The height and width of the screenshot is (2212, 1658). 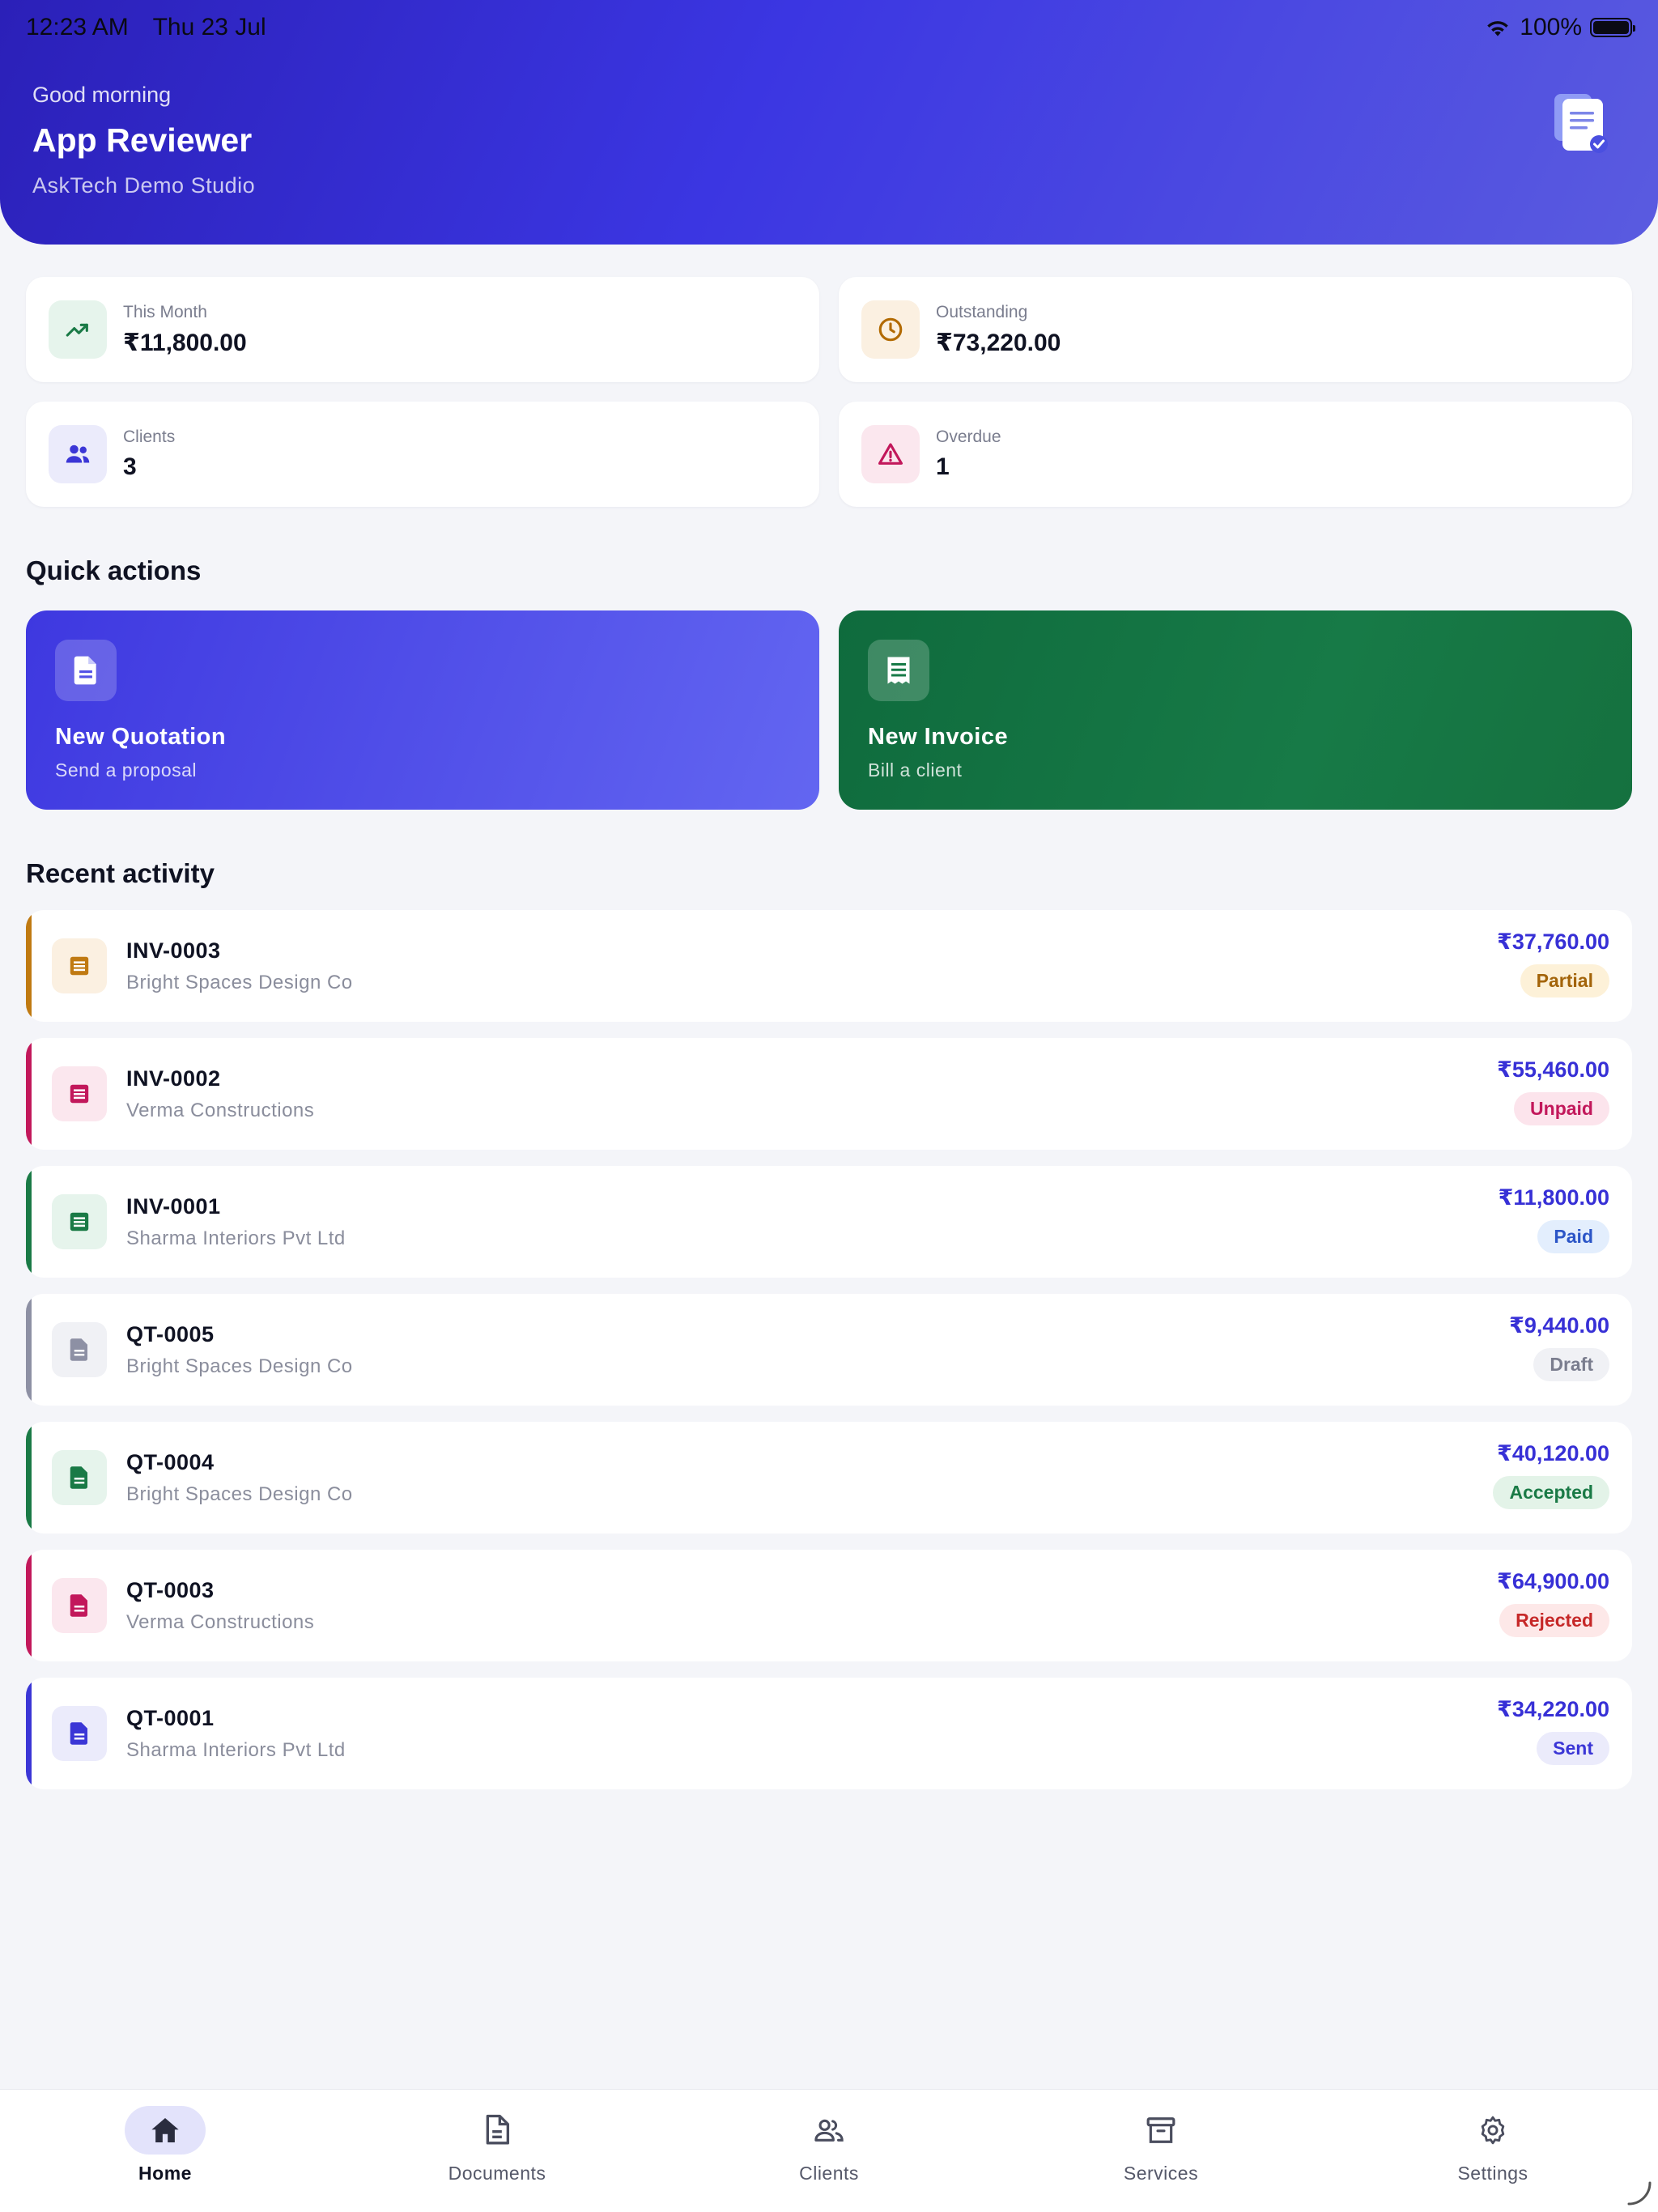 What do you see at coordinates (165, 2173) in the screenshot?
I see `nav-label: Home` at bounding box center [165, 2173].